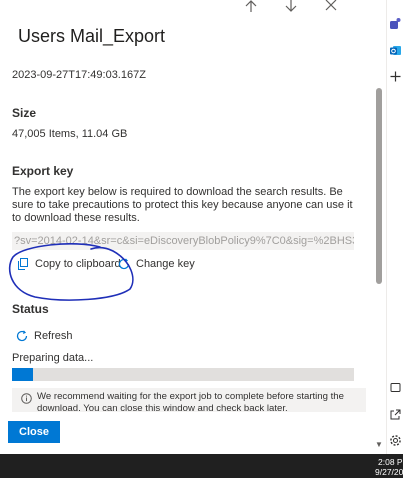  Describe the element at coordinates (379, 186) in the screenshot. I see `scrollbar-thumb` at that location.